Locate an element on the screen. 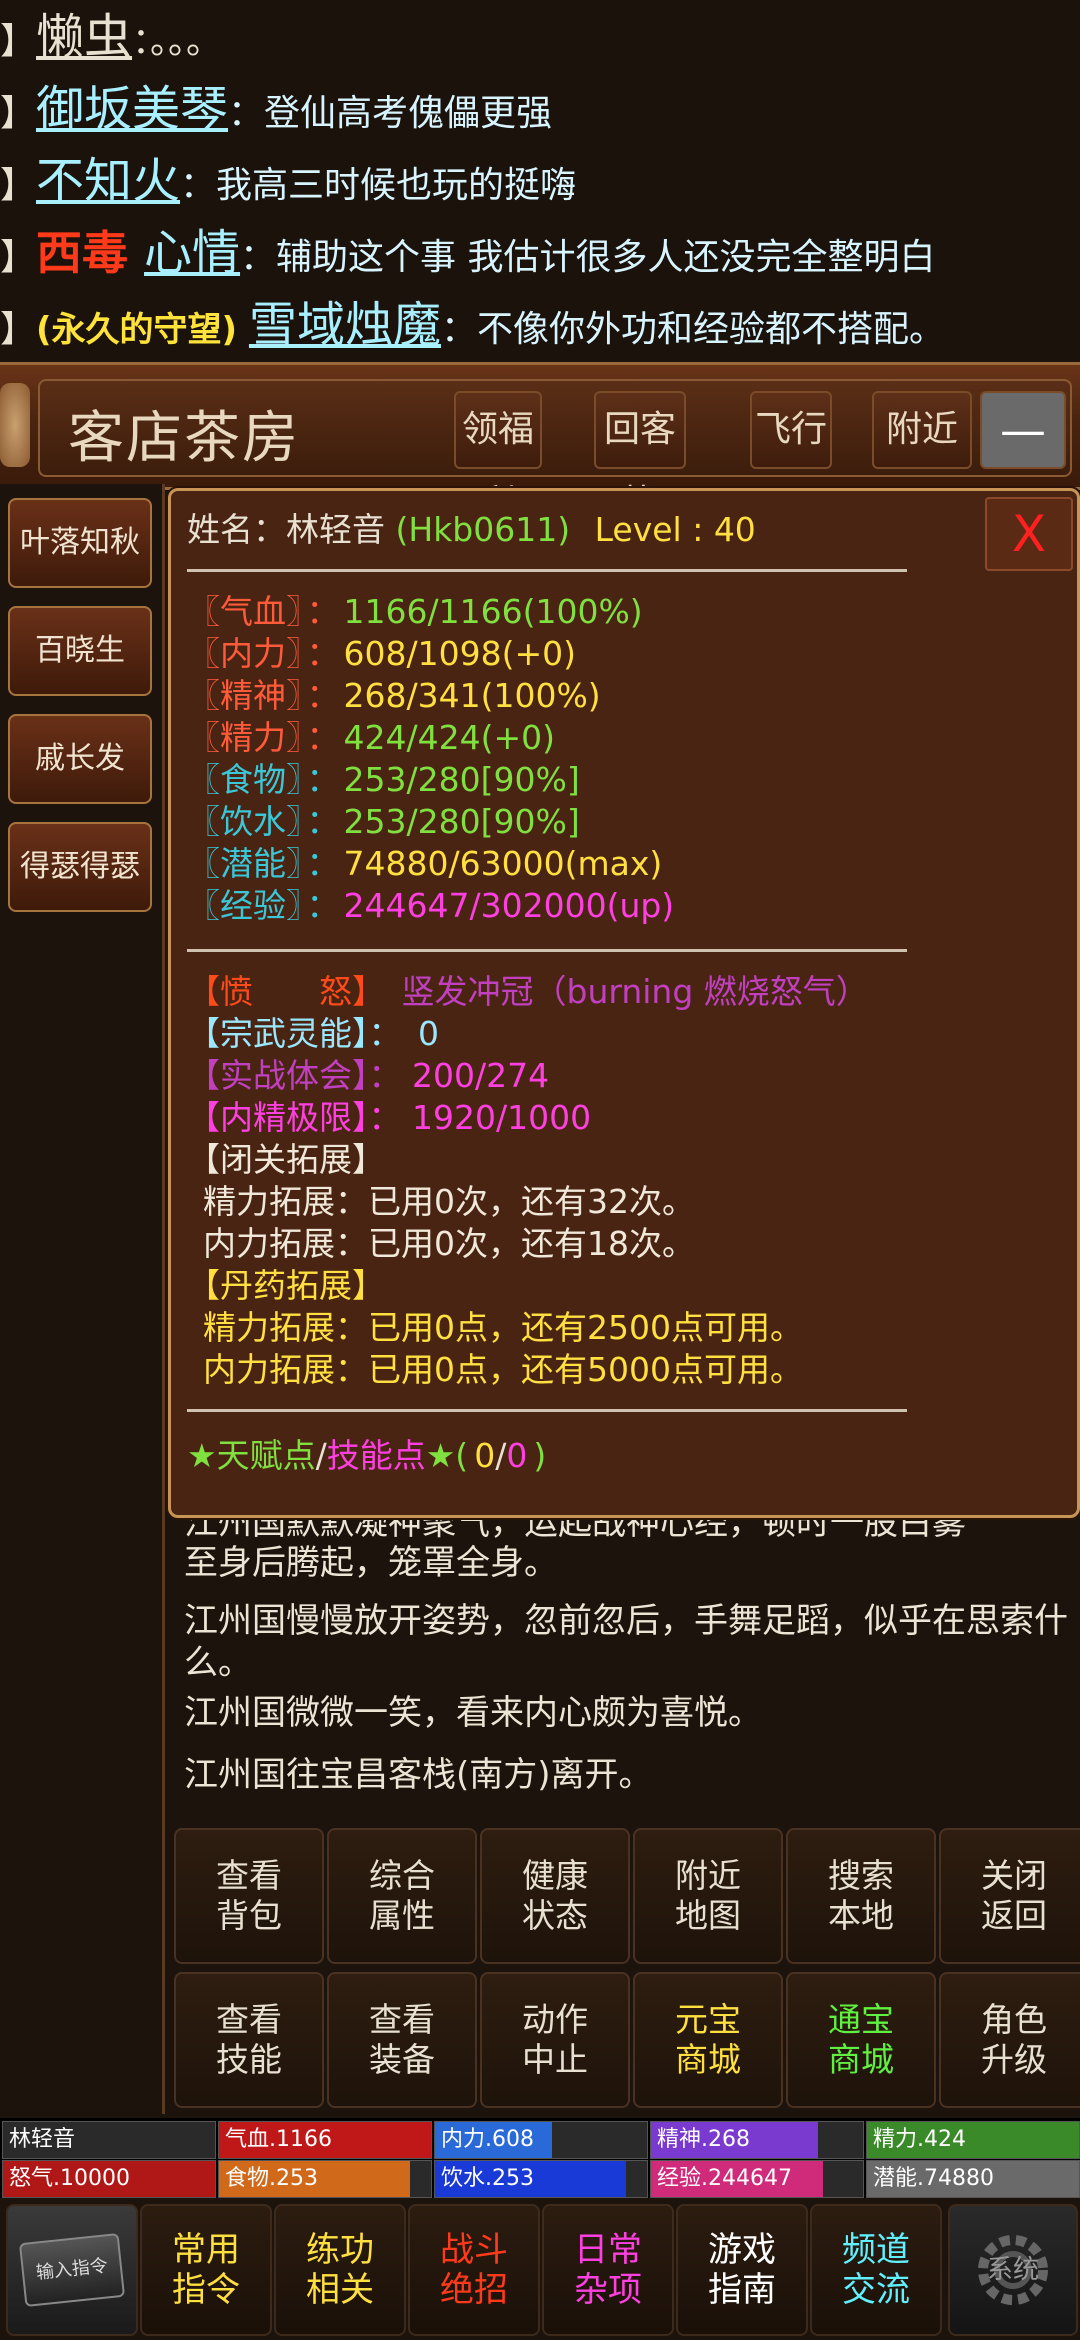 The image size is (1080, 2340). npc-button: 得瑟得瑟 is located at coordinates (80, 867).